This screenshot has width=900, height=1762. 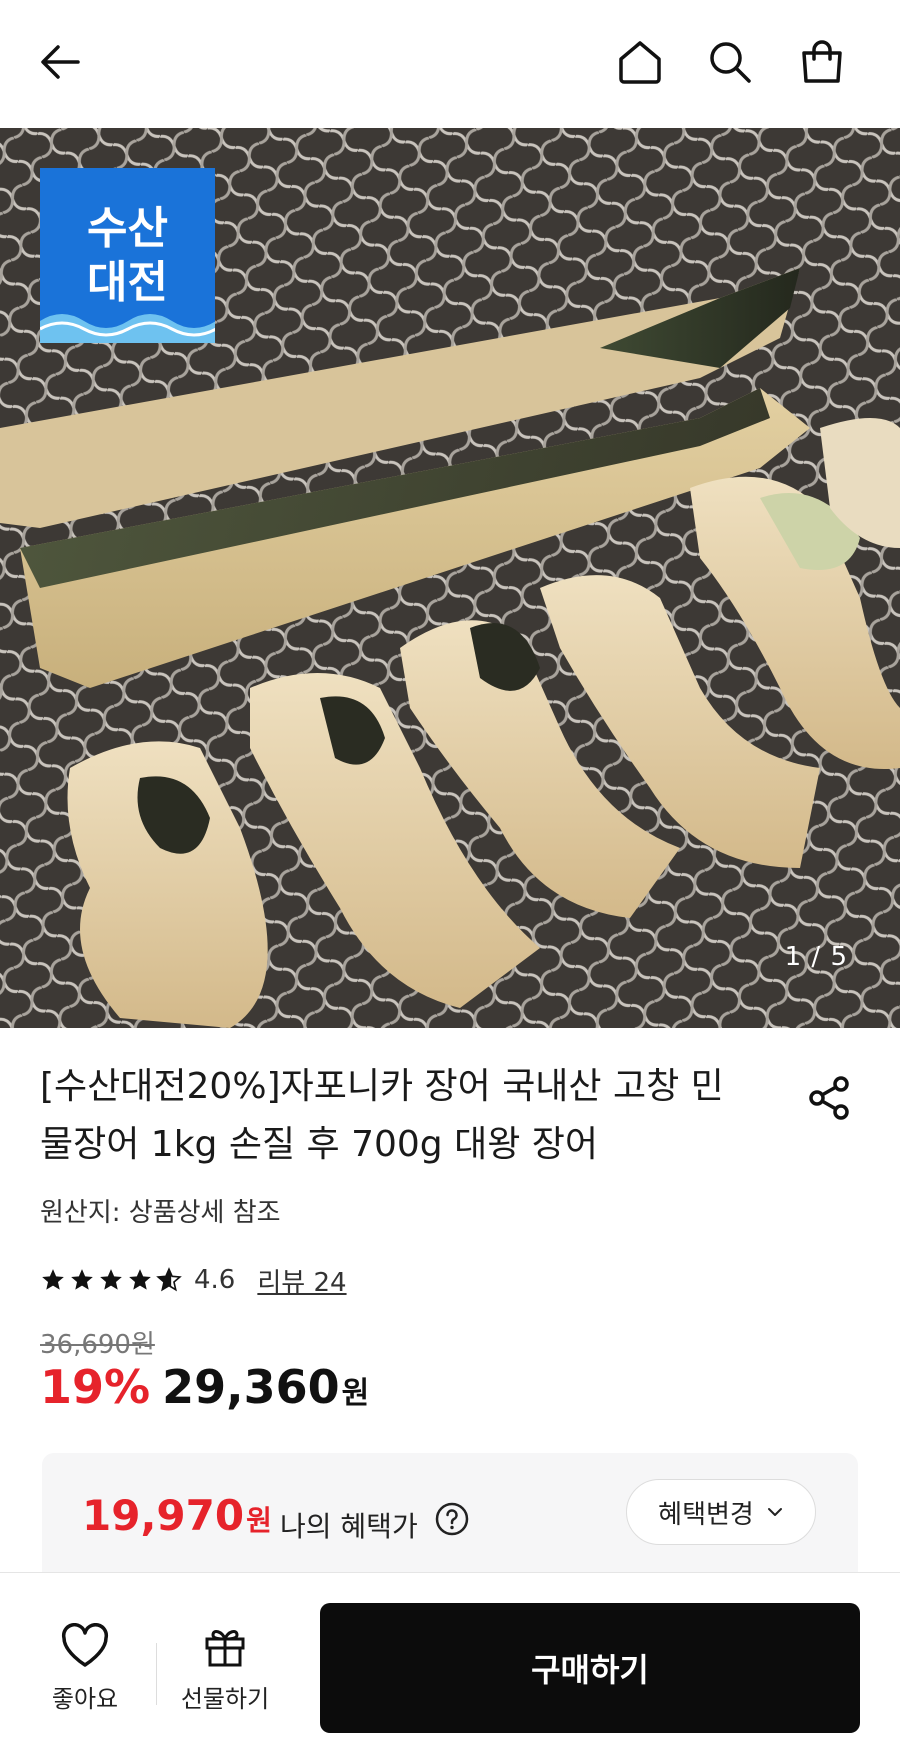 What do you see at coordinates (169, 1279) in the screenshot?
I see `star-half-icon` at bounding box center [169, 1279].